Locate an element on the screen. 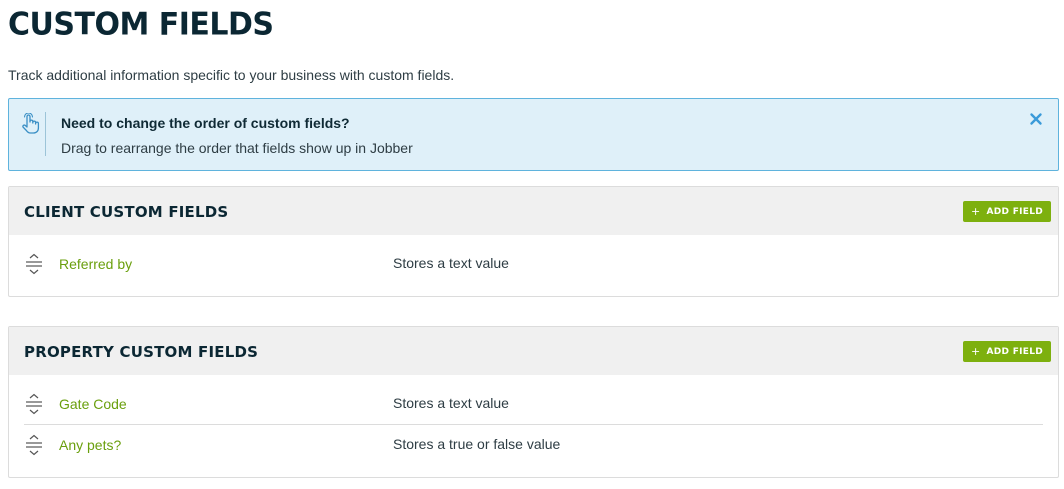 This screenshot has width=1064, height=489. custom-field-row: Referred by Stores a text value is located at coordinates (533, 264).